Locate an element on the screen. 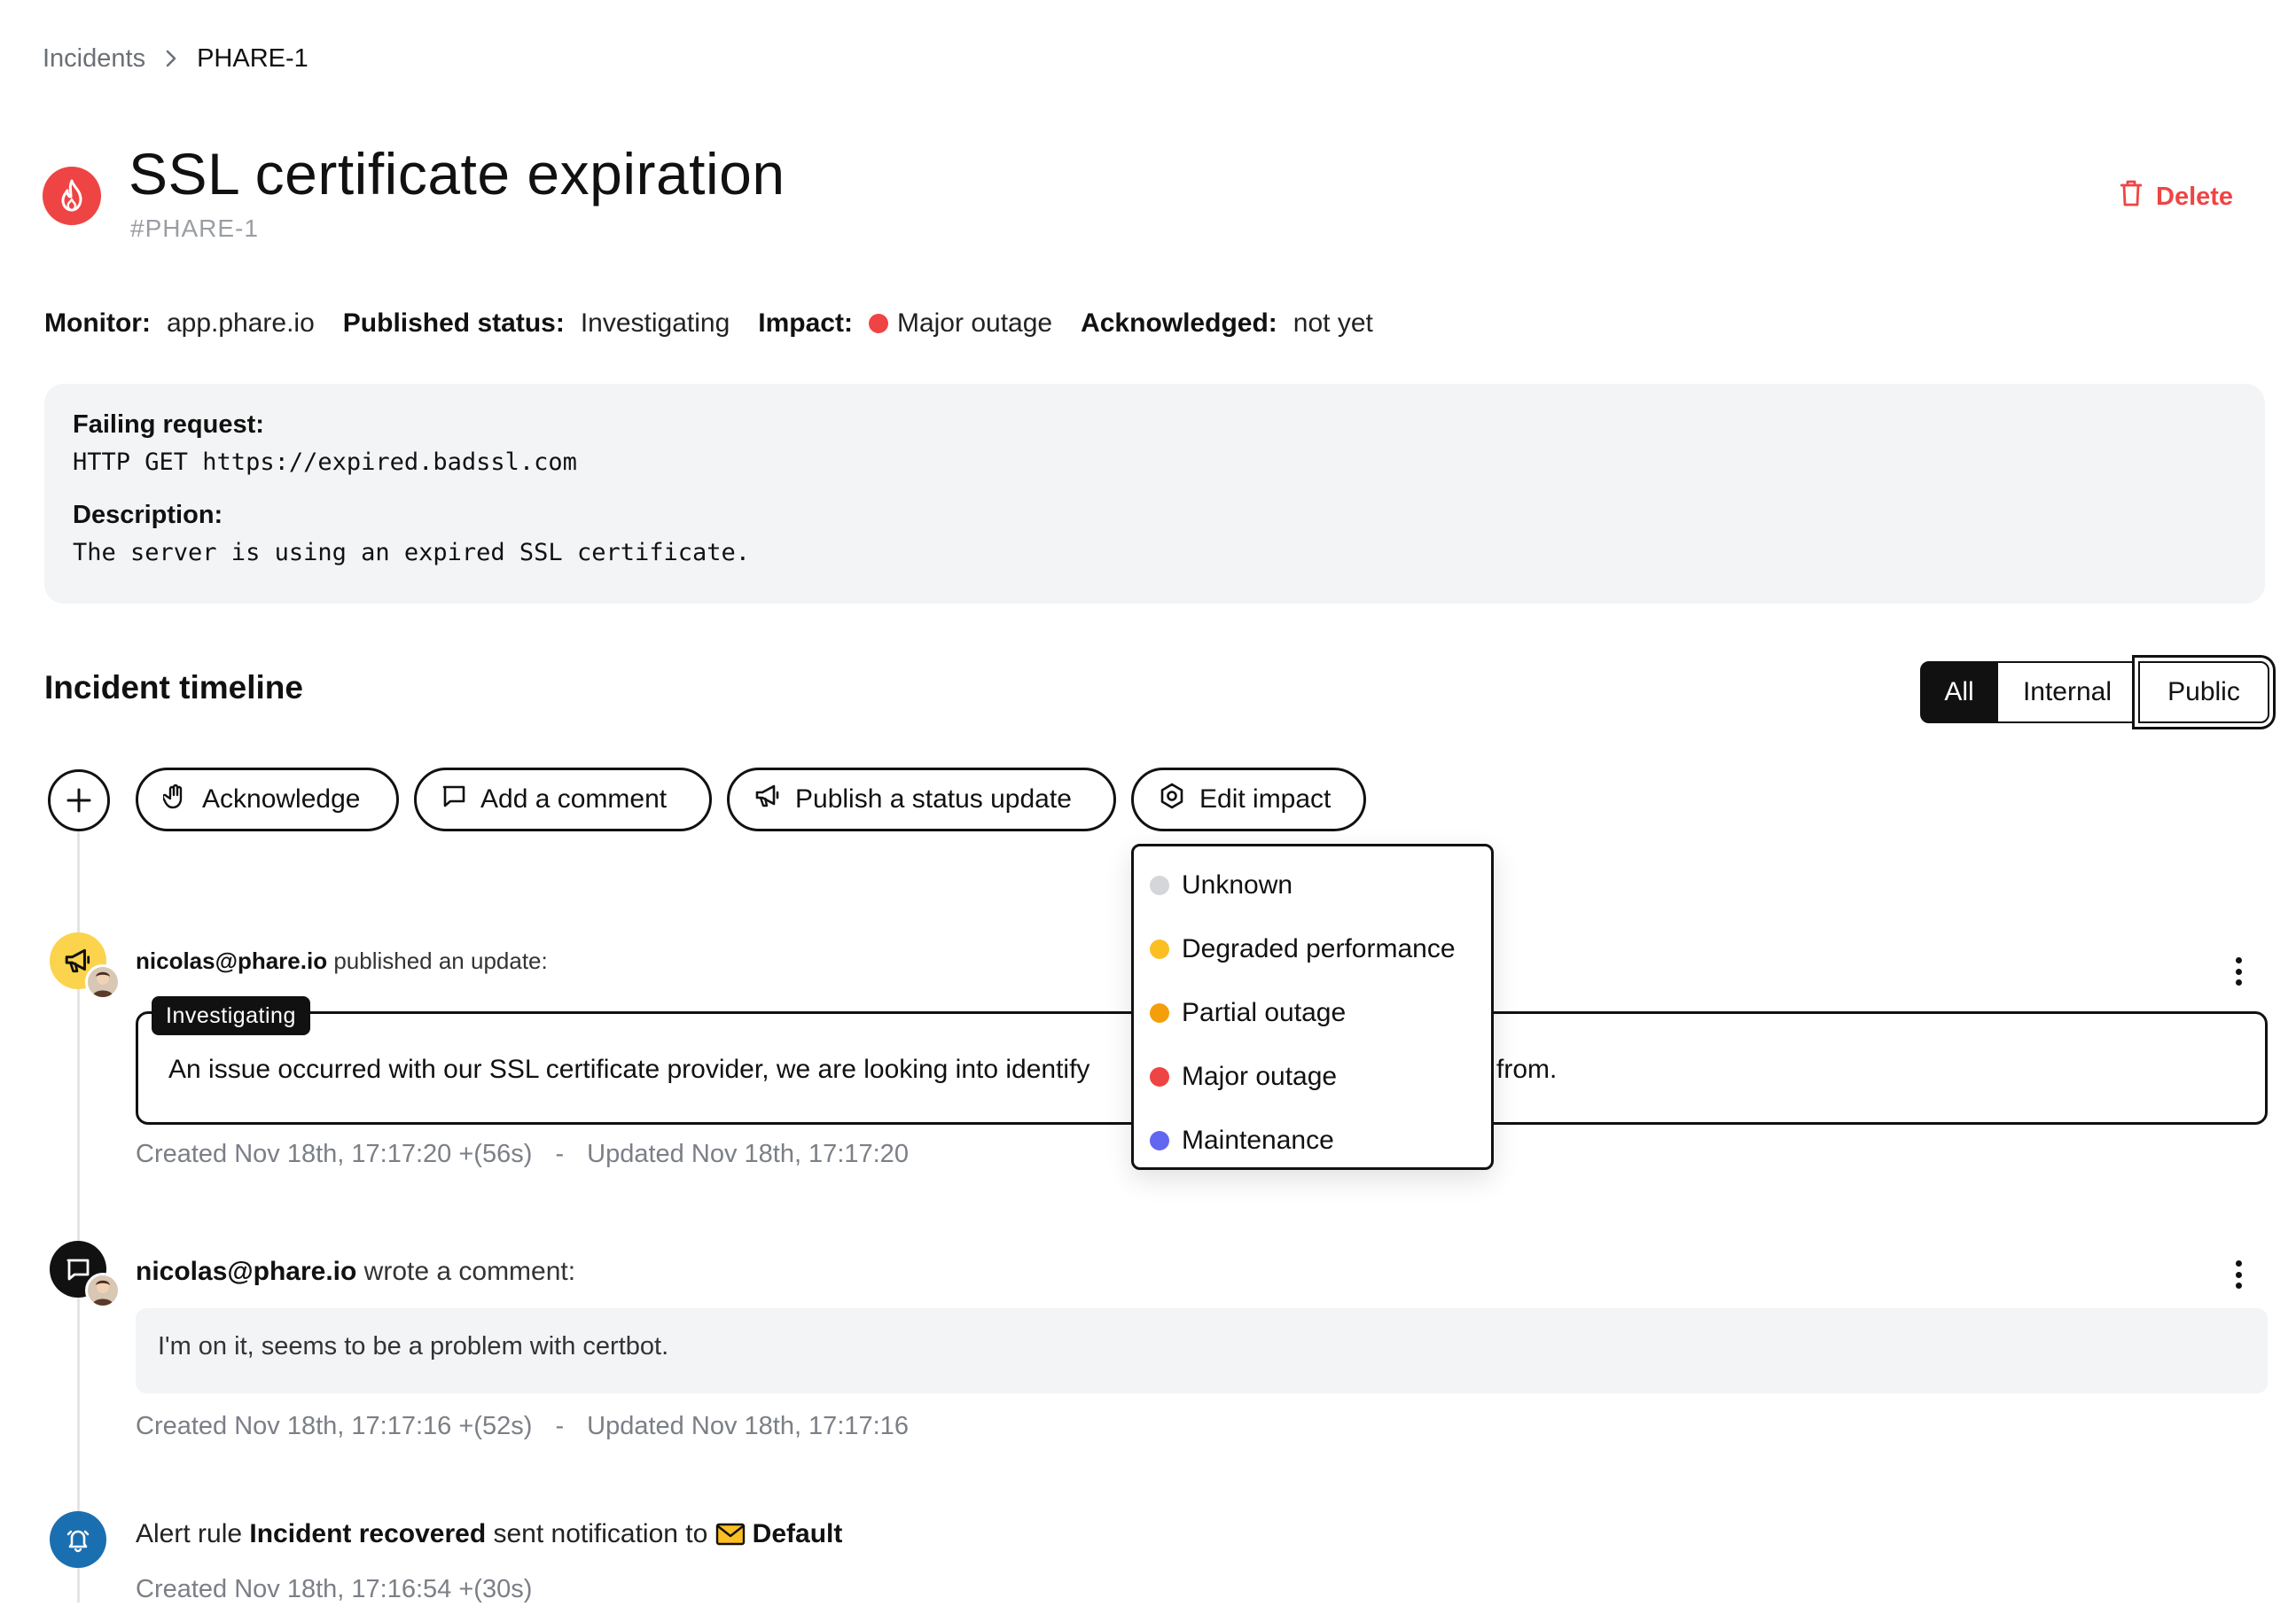 The width and height of the screenshot is (2296, 1614). update-author: nicolas@phare.io is located at coordinates (231, 960).